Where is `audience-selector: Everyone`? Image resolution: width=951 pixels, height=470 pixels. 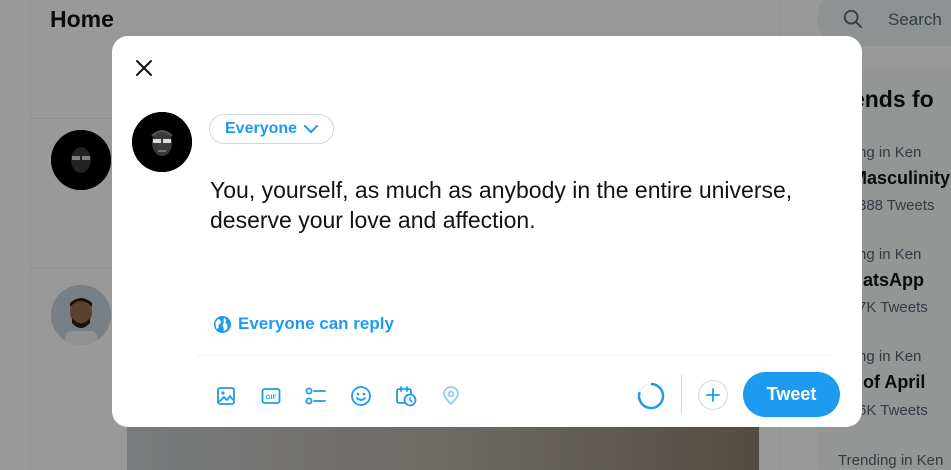 audience-selector: Everyone is located at coordinates (272, 129).